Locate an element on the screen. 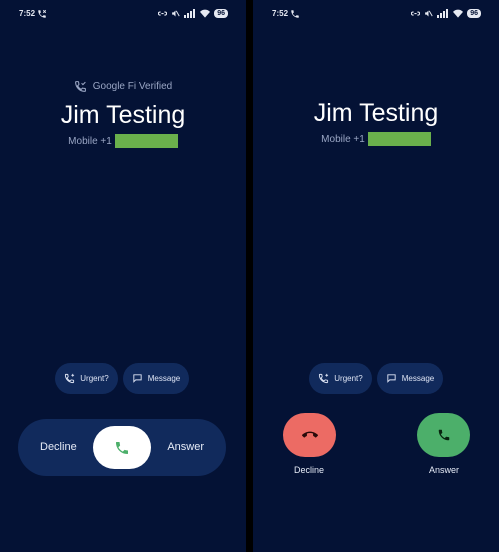 This screenshot has width=499, height=552. answer-button is located at coordinates (443, 435).